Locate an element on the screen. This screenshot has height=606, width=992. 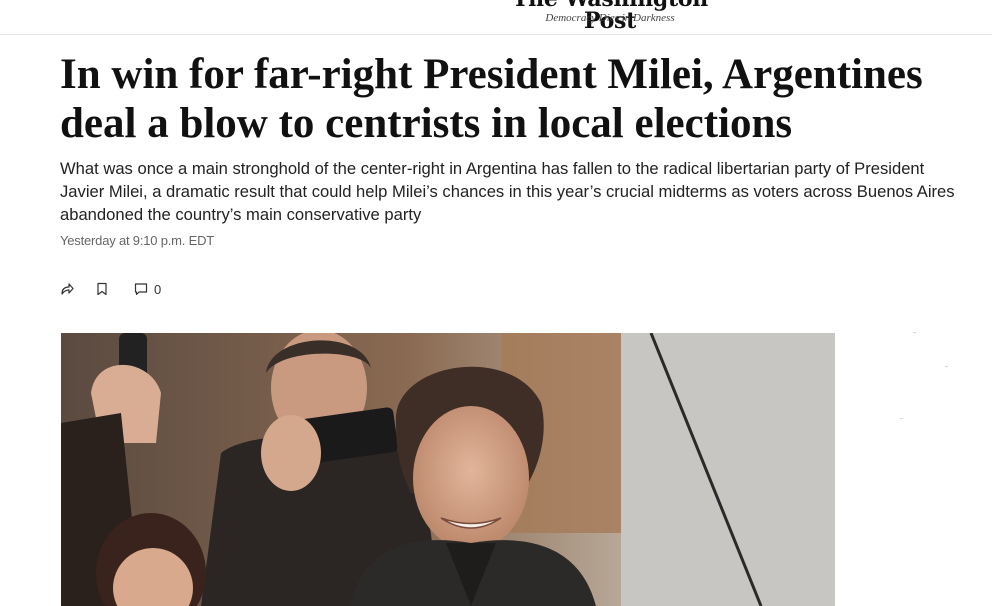
article-actions: 0 is located at coordinates (110, 289).